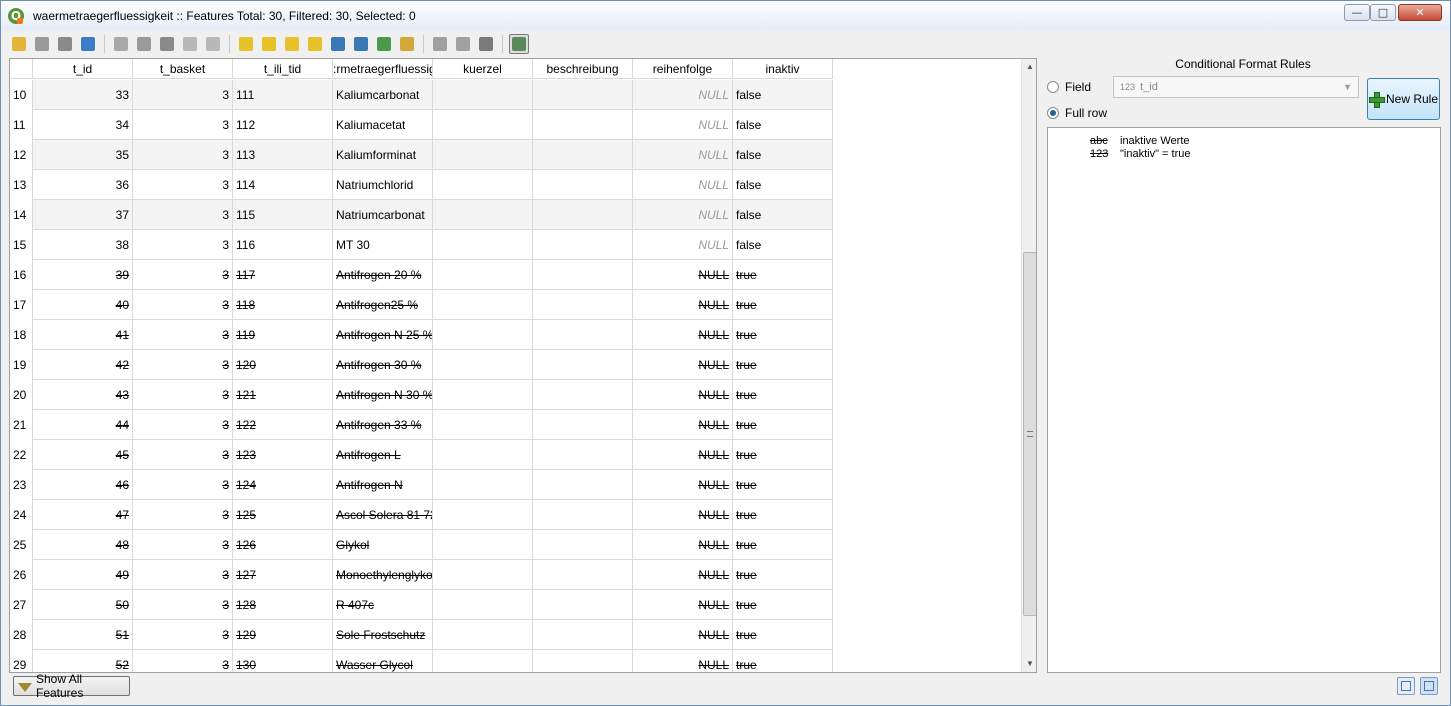 Image resolution: width=1451 pixels, height=706 pixels. Describe the element at coordinates (21, 275) in the screenshot. I see `row-number: 16` at that location.